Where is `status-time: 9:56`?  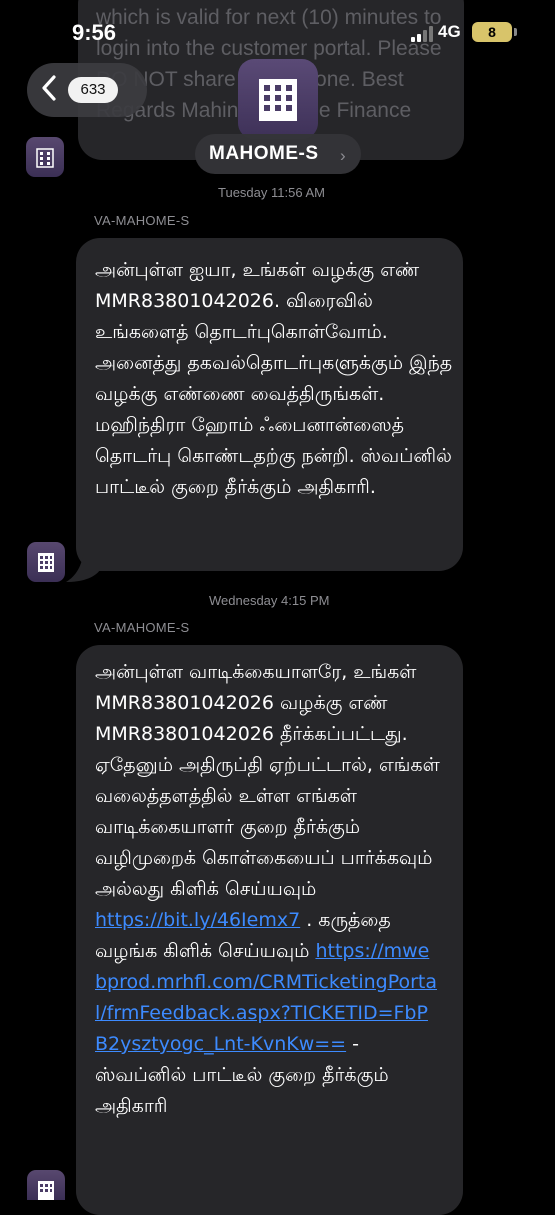 status-time: 9:56 is located at coordinates (94, 32).